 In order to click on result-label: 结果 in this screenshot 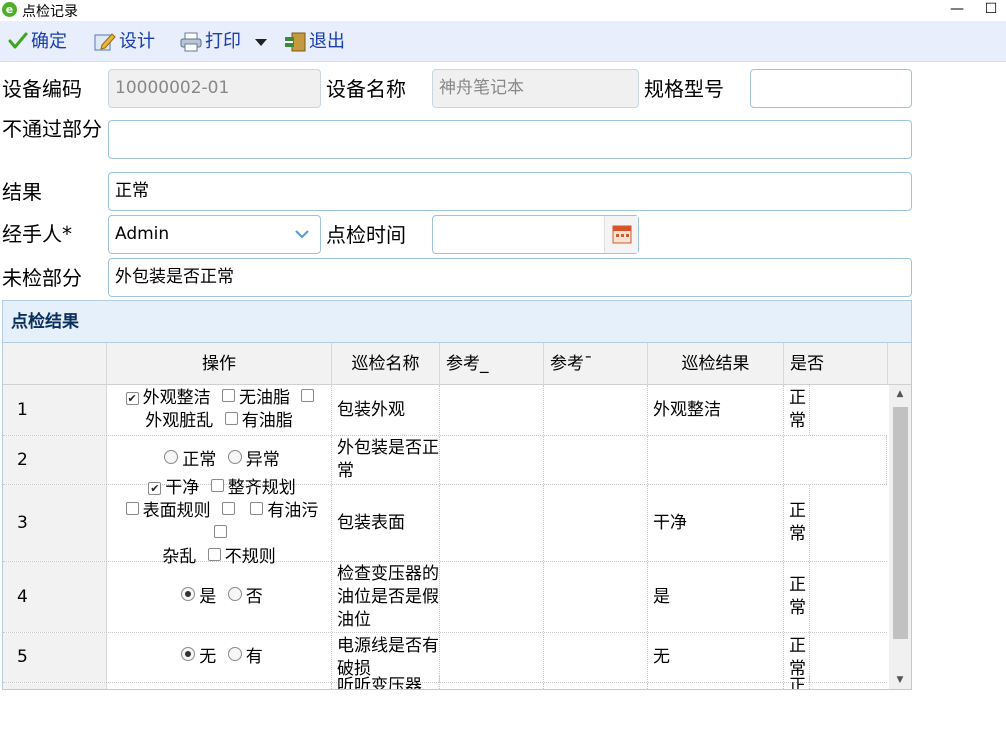, I will do `click(22, 192)`.